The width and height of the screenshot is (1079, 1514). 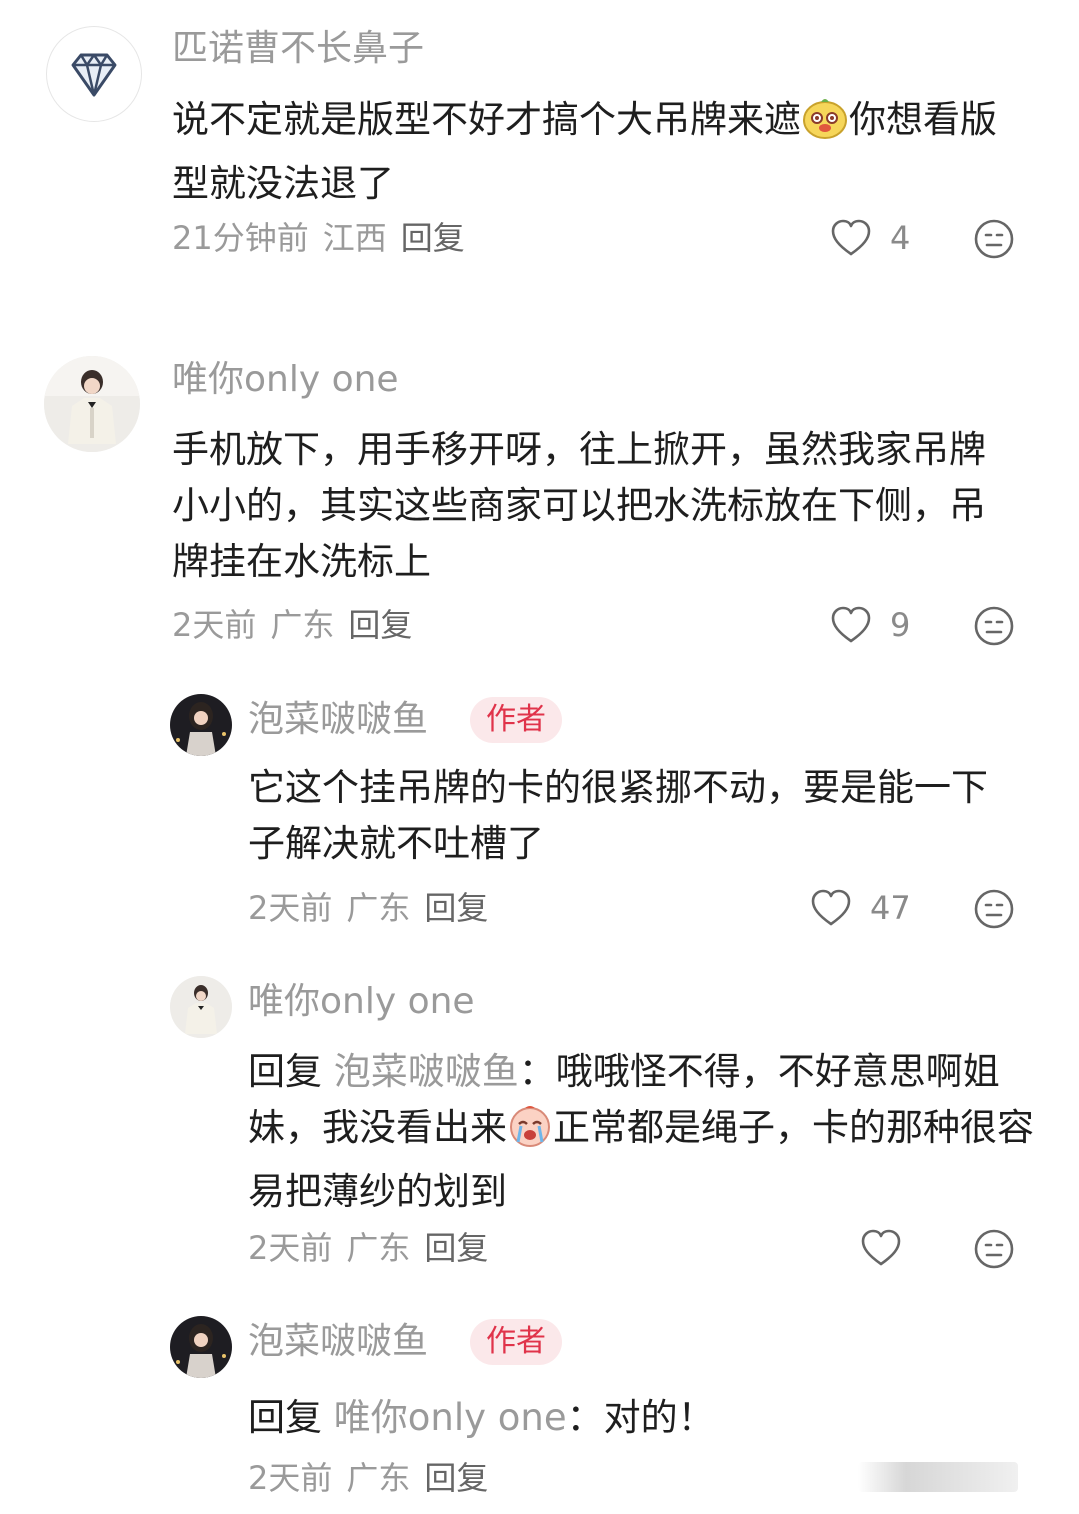 What do you see at coordinates (597, 152) in the screenshot?
I see `comment-text: 说不定就是版型不好才搞个大吊牌来遮 你想看版型就没法退了` at bounding box center [597, 152].